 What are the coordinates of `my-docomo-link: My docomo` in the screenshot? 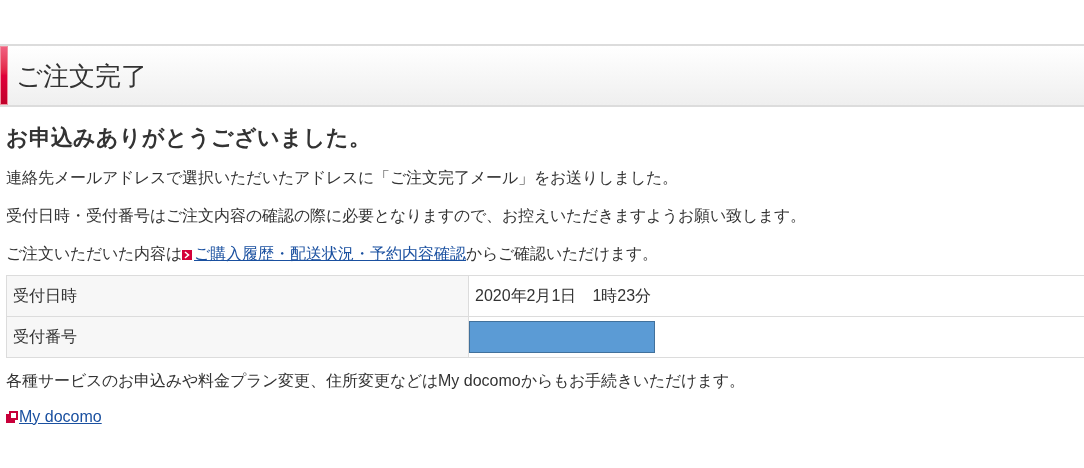 It's located at (60, 417).